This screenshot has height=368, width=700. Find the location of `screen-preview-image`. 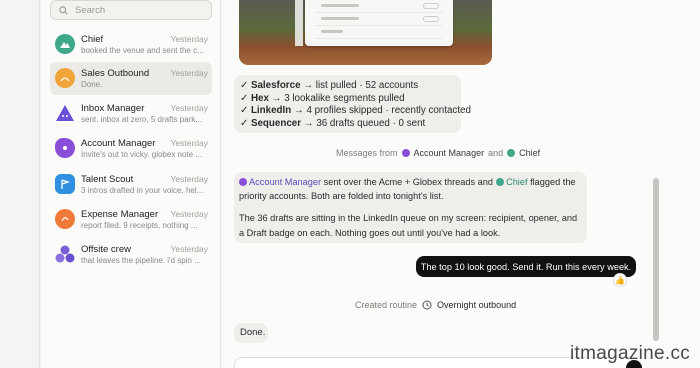

screen-preview-image is located at coordinates (365, 32).